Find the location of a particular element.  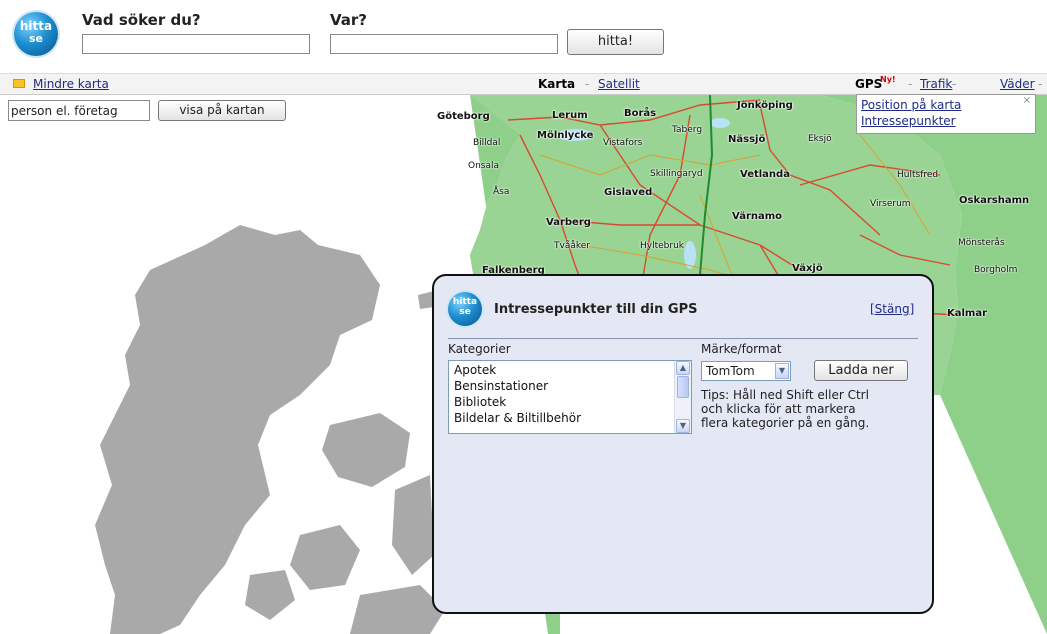

search-button: hitta! is located at coordinates (615, 42).